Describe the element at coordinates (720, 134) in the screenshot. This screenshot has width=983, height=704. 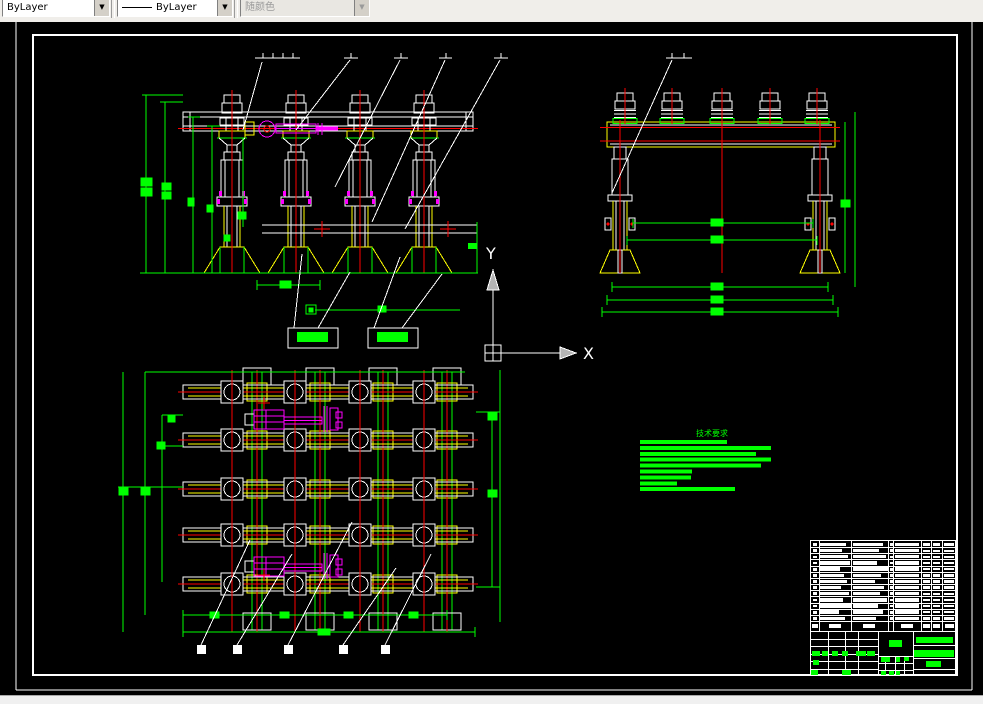
I see `side-beam` at that location.